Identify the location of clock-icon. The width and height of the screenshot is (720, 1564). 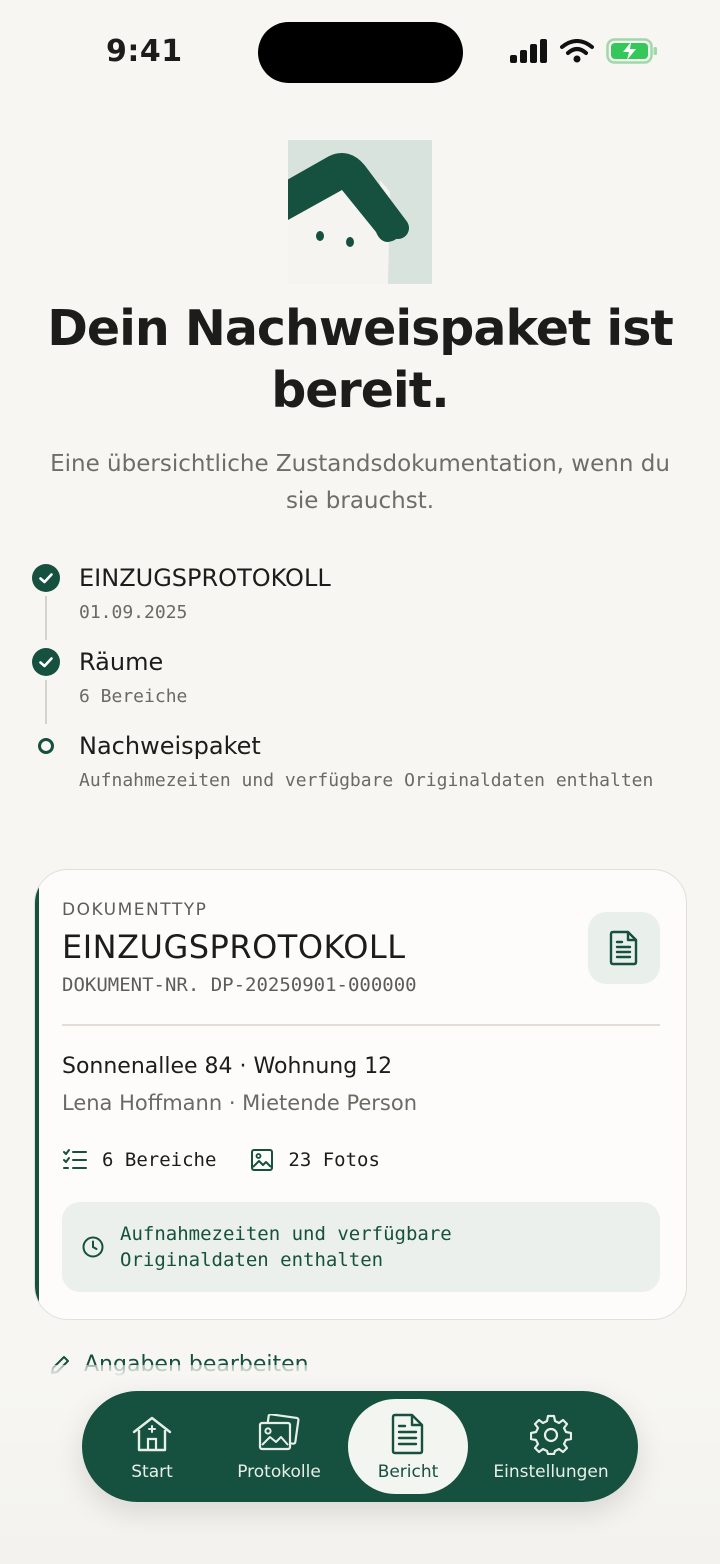
(93, 1247).